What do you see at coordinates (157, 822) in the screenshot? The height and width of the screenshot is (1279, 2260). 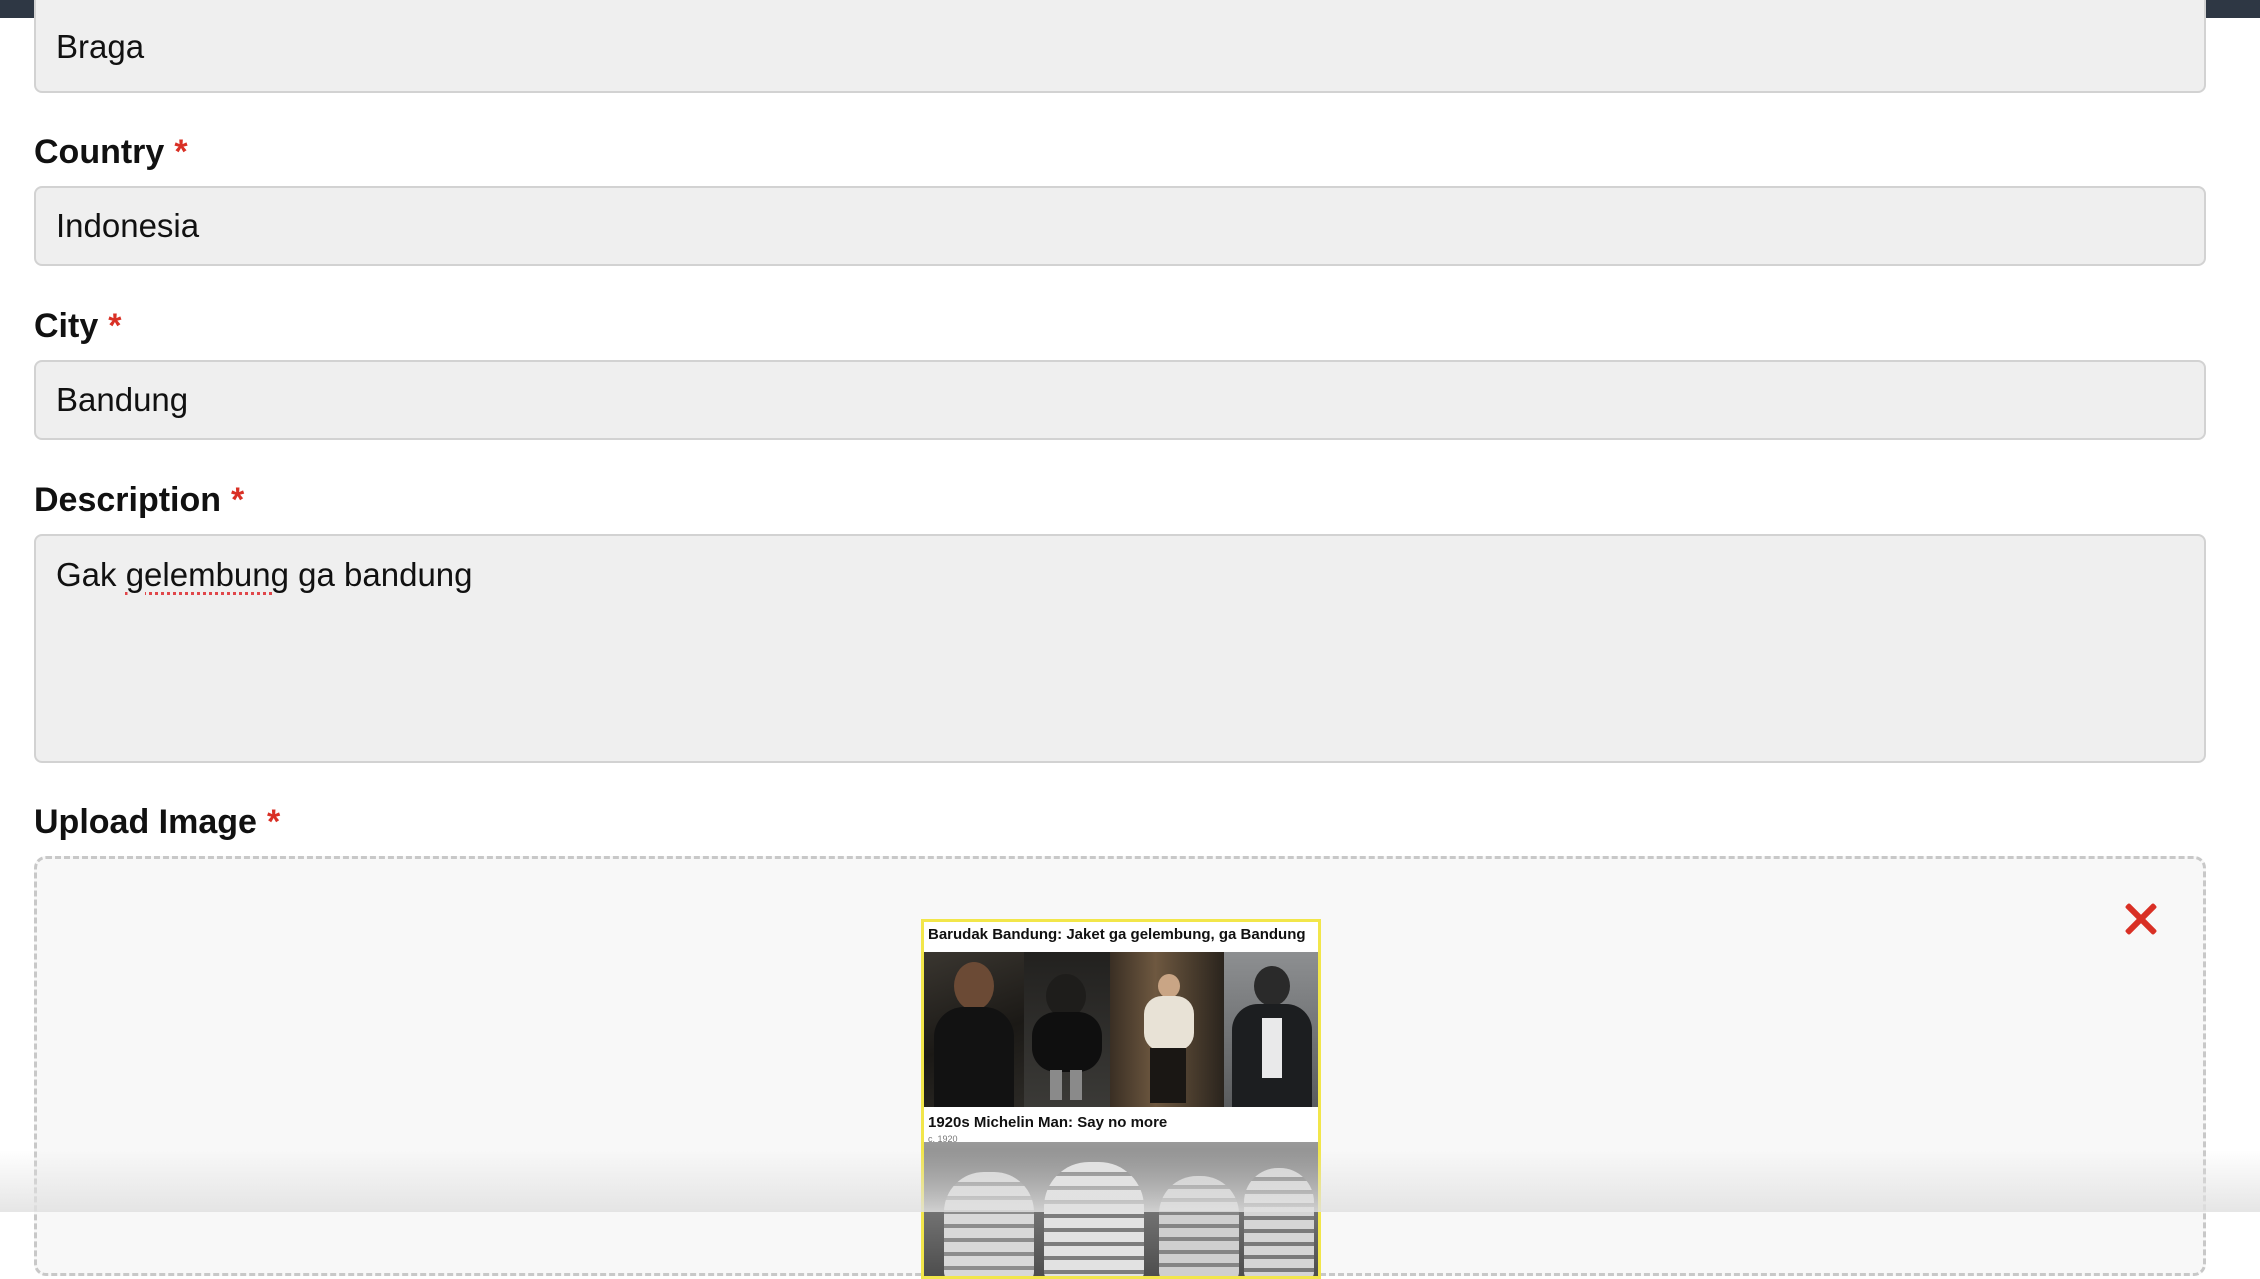 I see `upload-image-label: Upload Image *` at bounding box center [157, 822].